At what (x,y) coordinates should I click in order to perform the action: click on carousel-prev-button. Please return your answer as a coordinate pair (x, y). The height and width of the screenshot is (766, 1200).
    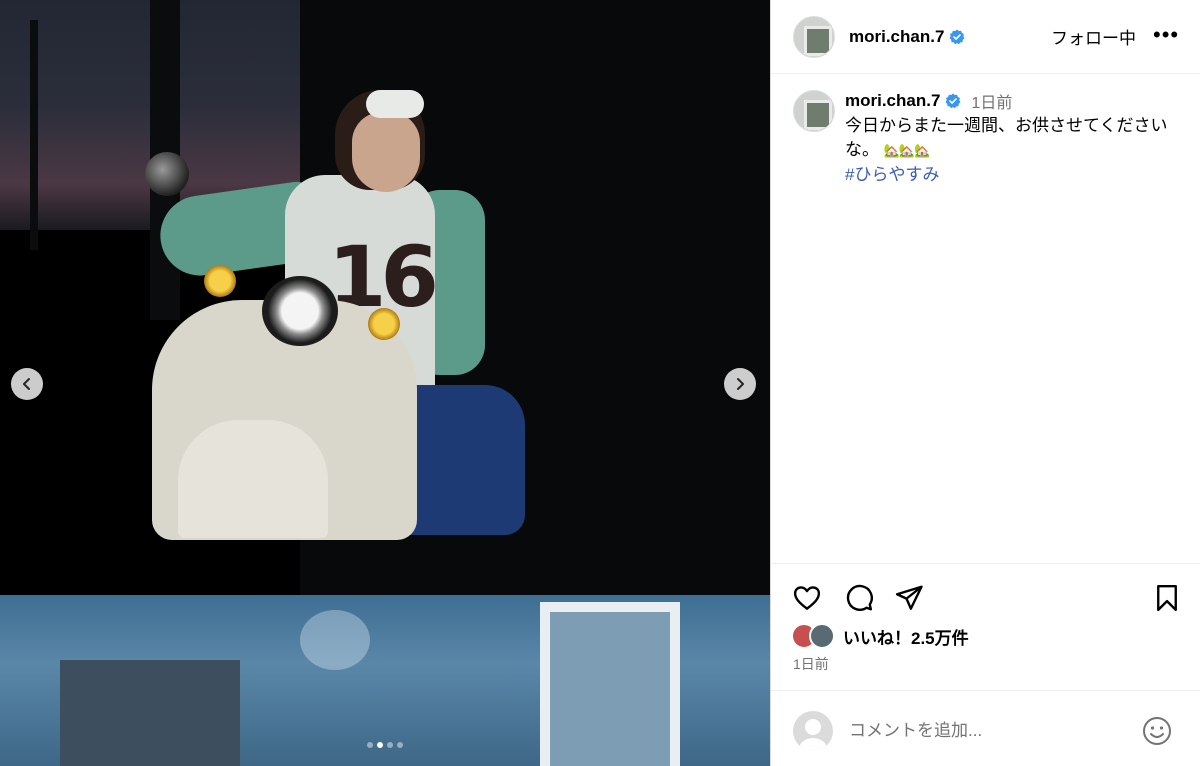
    Looking at the image, I should click on (27, 384).